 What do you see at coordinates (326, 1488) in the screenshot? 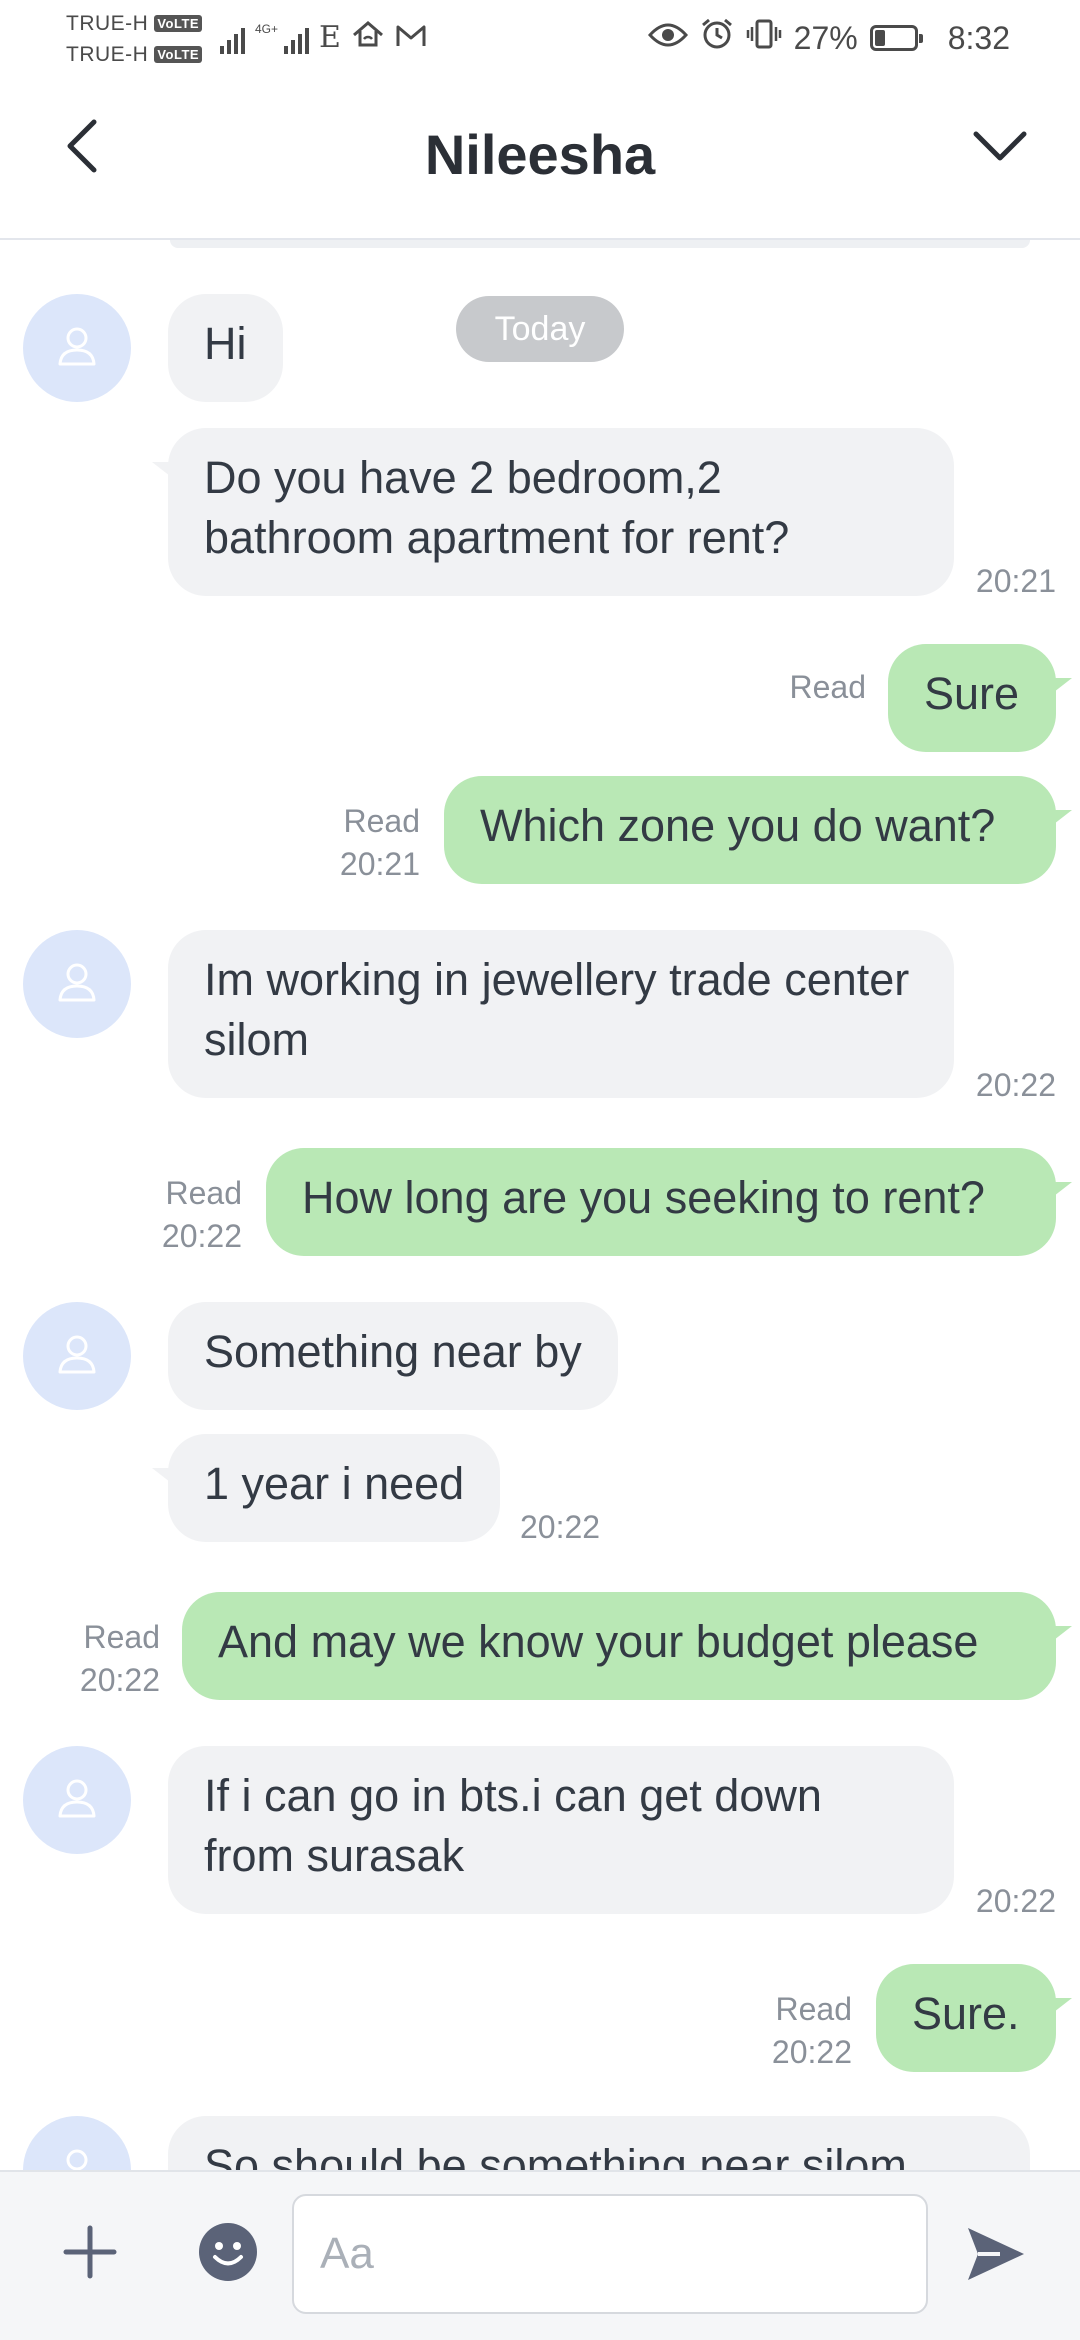
I see `message-bubble: 1 year i need` at bounding box center [326, 1488].